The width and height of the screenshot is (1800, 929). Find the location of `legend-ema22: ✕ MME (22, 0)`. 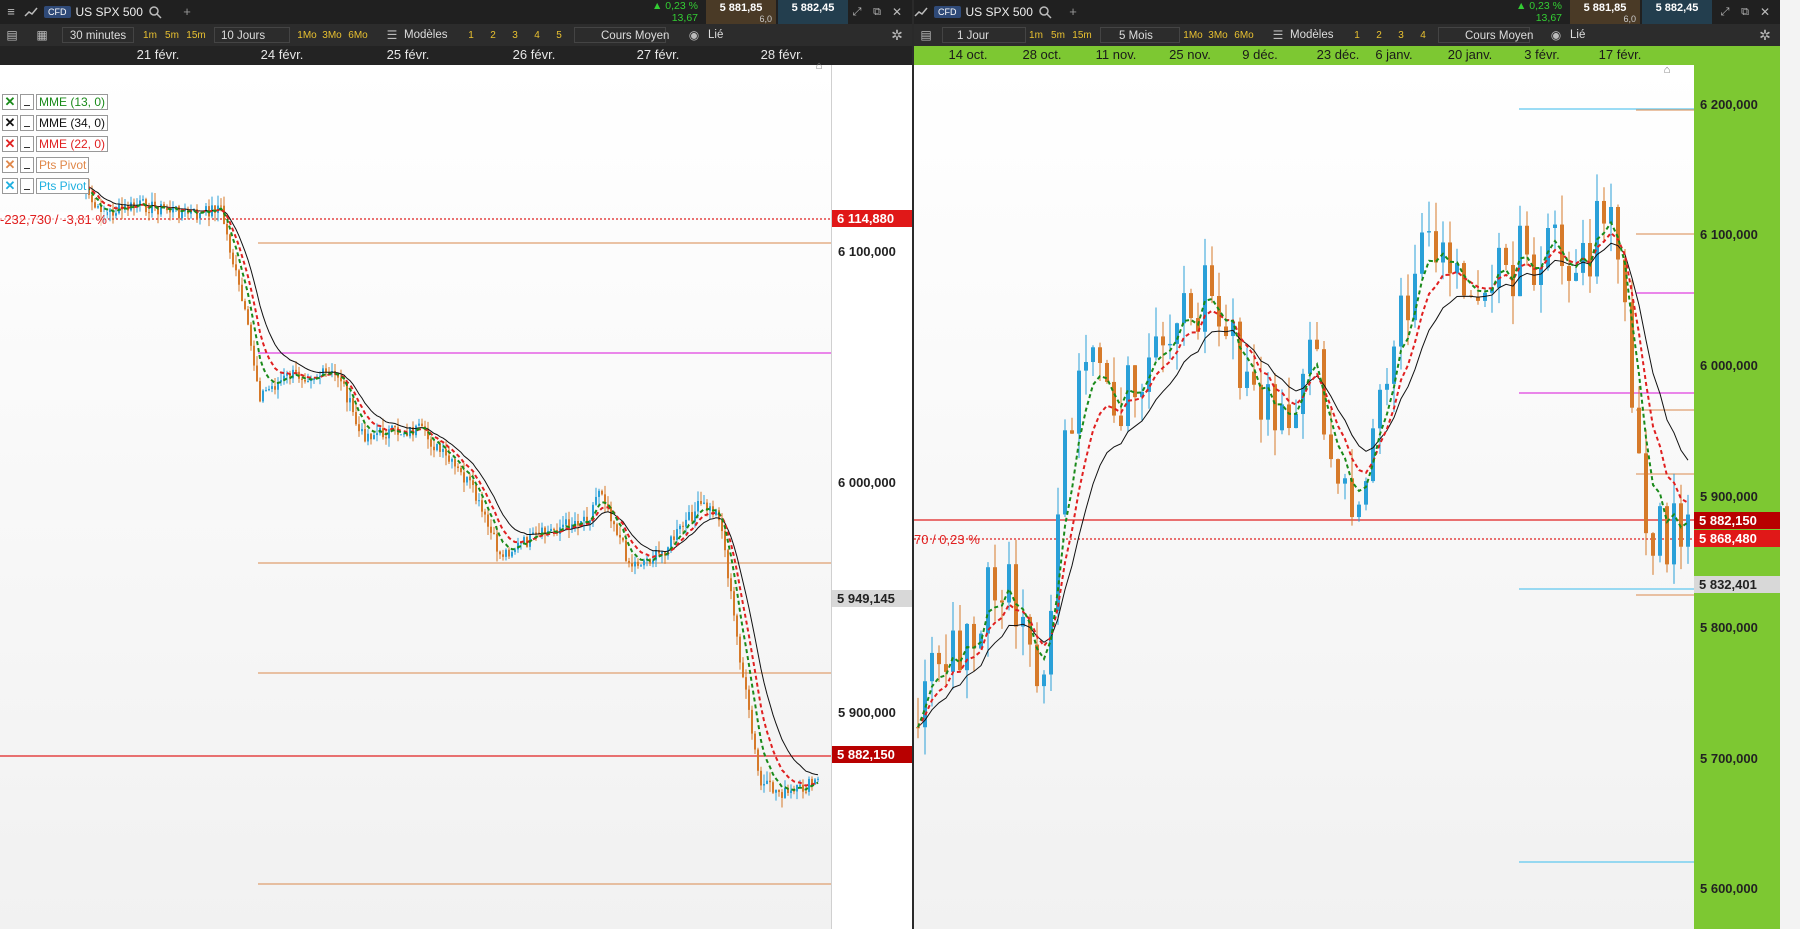

legend-ema22: ✕ MME (22, 0) is located at coordinates (55, 144).